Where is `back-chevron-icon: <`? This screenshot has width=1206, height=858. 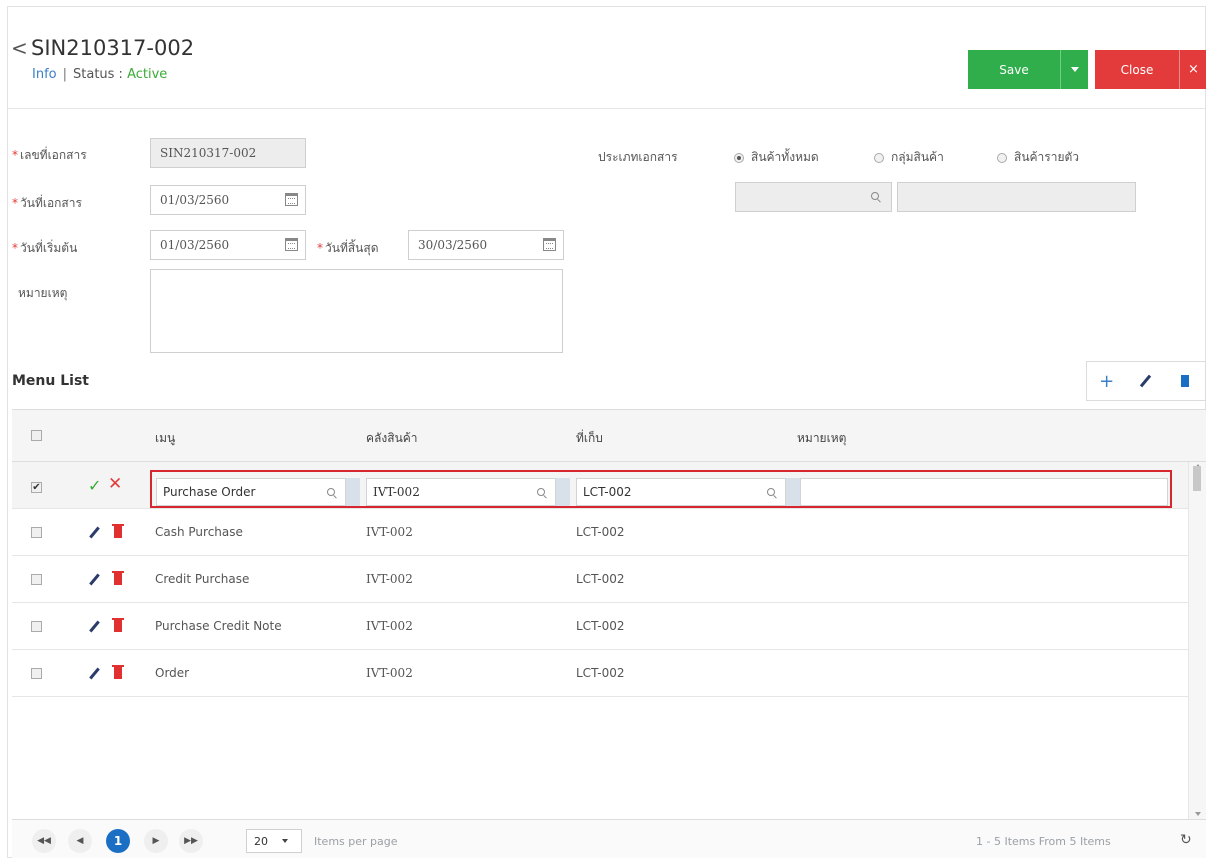
back-chevron-icon: < is located at coordinates (19, 48).